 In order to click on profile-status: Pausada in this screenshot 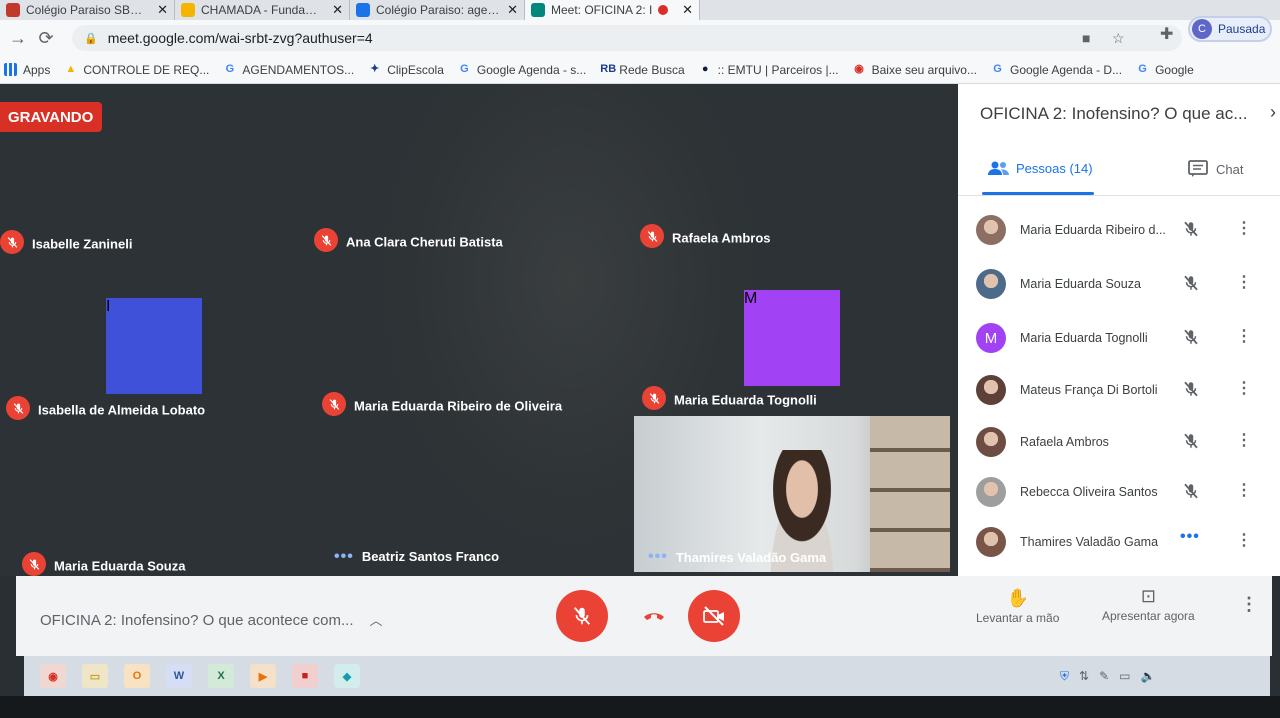, I will do `click(1242, 29)`.